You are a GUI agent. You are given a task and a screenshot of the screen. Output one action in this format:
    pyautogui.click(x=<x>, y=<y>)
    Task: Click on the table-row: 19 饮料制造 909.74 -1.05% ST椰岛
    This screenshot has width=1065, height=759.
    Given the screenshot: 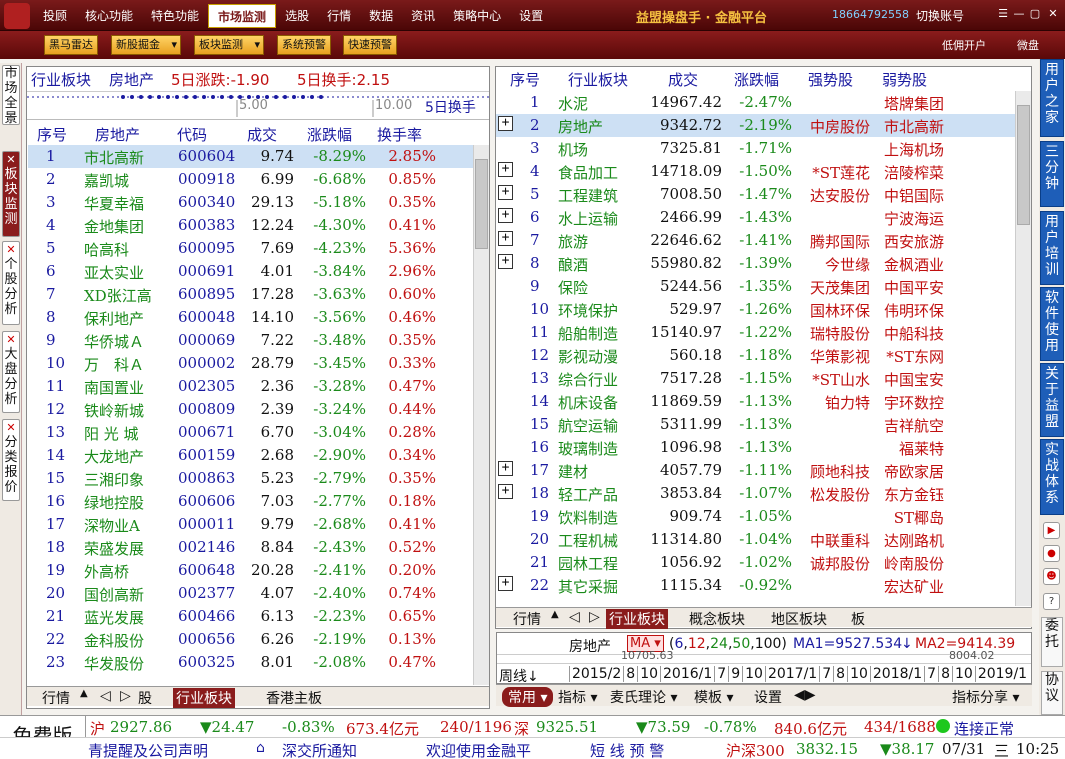 What is the action you would take?
    pyautogui.click(x=756, y=516)
    